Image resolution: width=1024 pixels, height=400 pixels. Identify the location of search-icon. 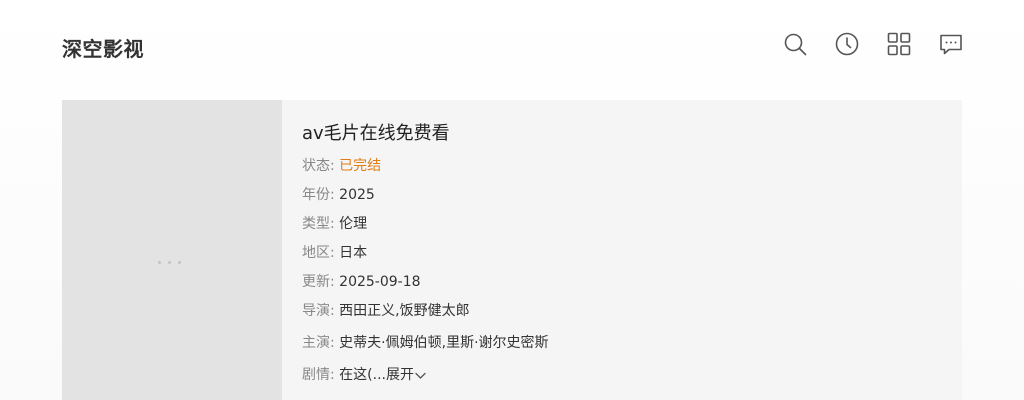
(795, 44).